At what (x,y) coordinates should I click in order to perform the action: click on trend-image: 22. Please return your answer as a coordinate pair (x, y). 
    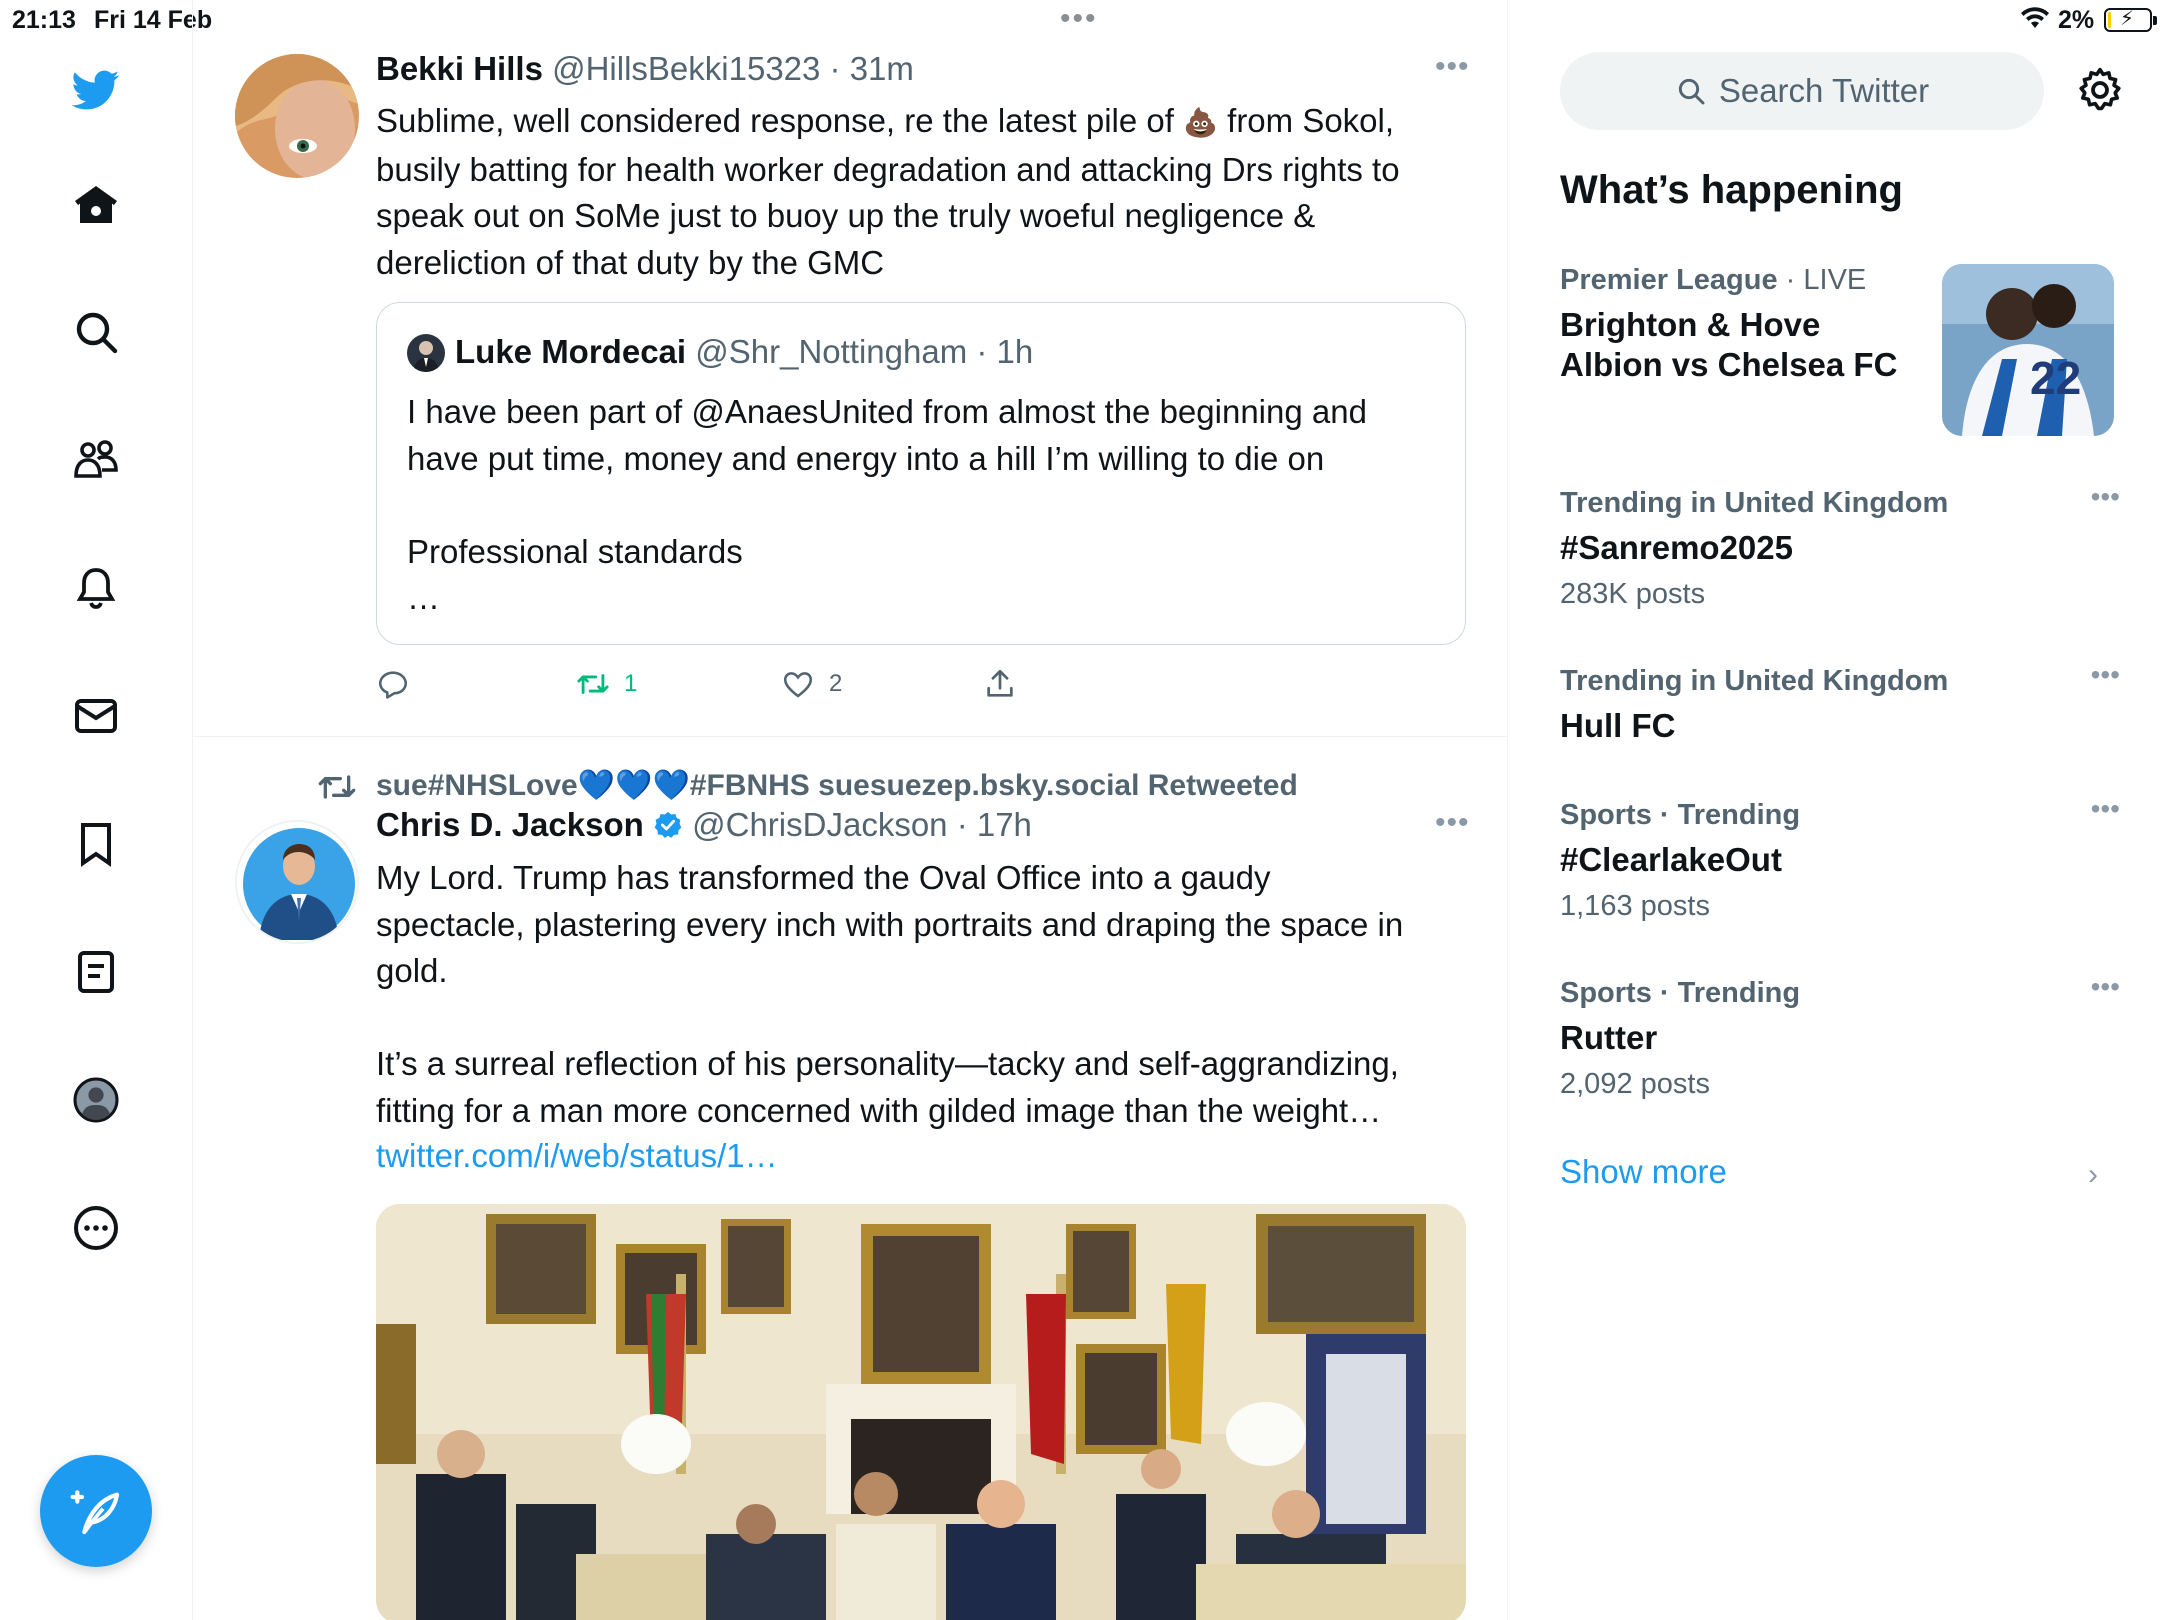
    Looking at the image, I should click on (2028, 350).